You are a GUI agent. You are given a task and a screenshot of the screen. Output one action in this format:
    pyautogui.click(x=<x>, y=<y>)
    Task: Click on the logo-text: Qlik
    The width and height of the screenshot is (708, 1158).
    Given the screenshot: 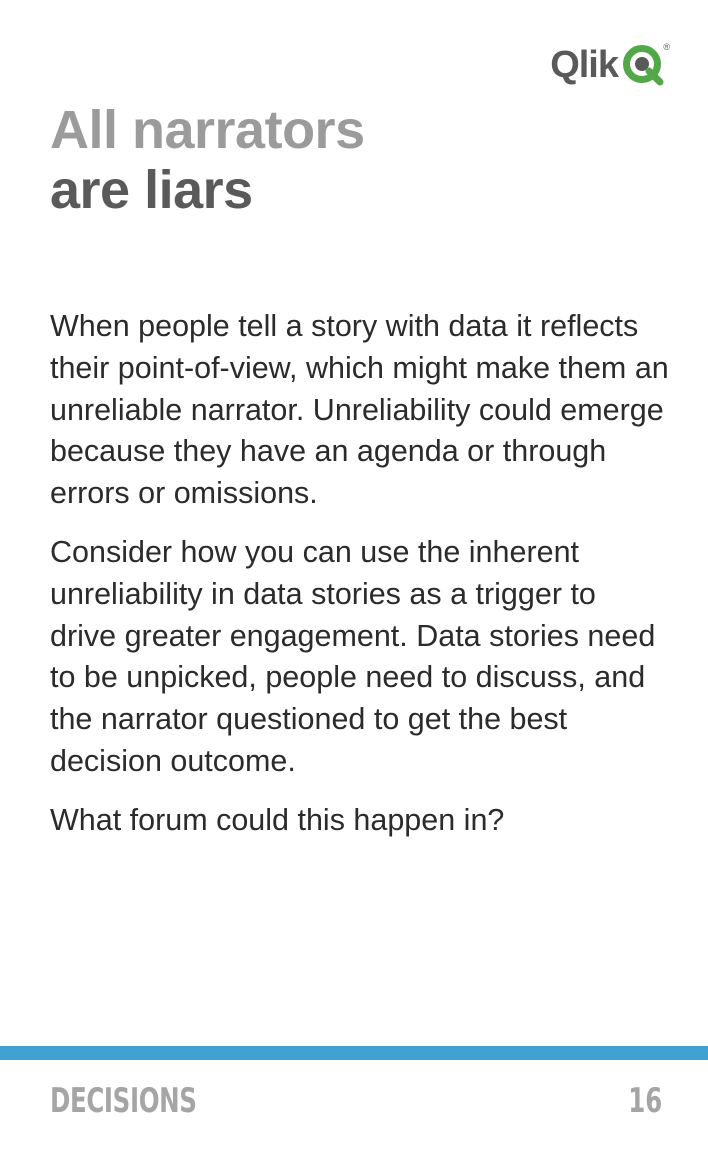 What is the action you would take?
    pyautogui.click(x=584, y=65)
    